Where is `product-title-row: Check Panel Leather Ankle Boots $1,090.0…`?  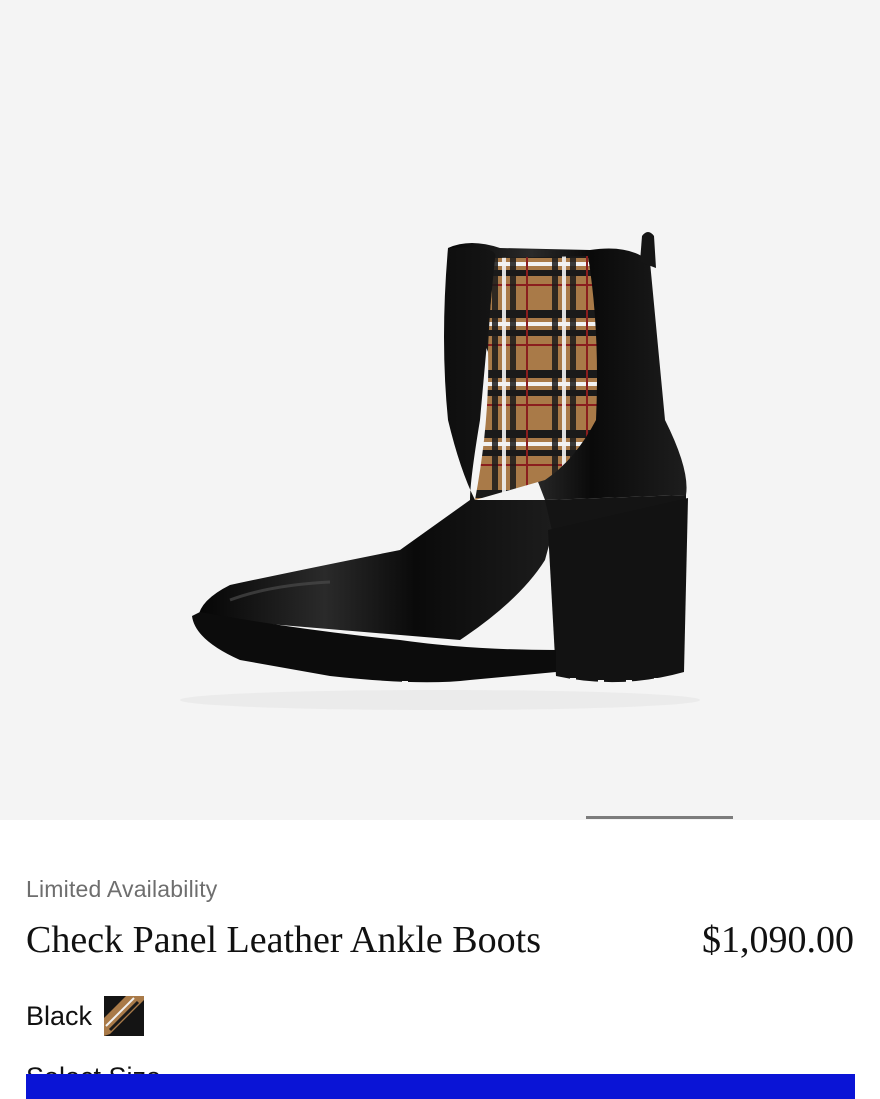
product-title-row: Check Panel Leather Ankle Boots $1,090.0… is located at coordinates (440, 940).